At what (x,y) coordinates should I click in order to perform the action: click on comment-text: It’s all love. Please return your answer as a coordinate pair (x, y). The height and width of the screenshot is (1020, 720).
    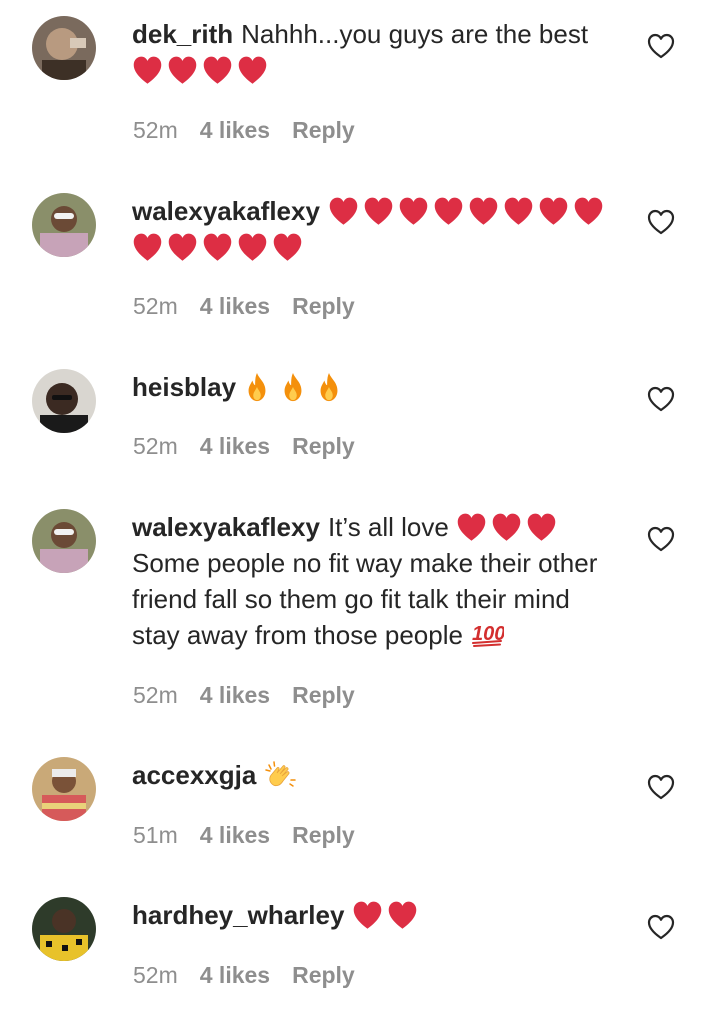
    Looking at the image, I should click on (388, 527).